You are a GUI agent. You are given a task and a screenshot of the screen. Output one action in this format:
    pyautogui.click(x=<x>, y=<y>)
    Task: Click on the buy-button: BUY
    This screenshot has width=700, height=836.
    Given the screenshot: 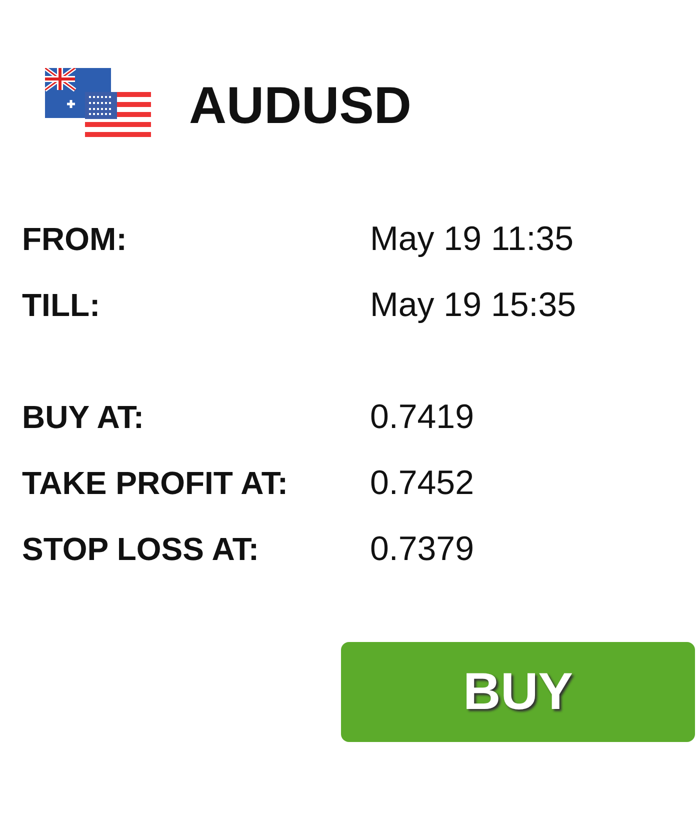 What is the action you would take?
    pyautogui.click(x=518, y=692)
    